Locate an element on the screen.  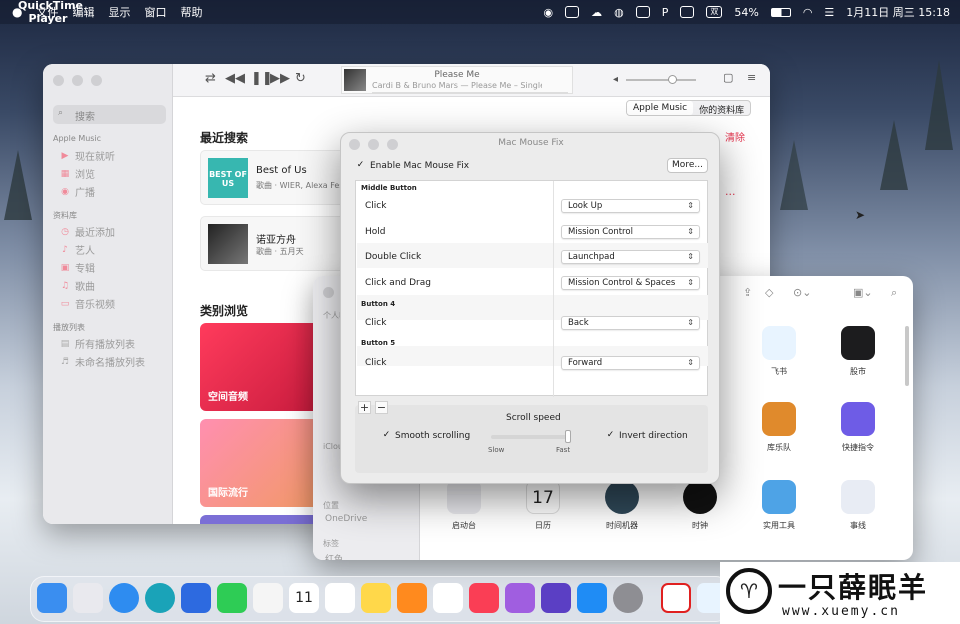
search-input: 搜索 is located at coordinates (109, 114).